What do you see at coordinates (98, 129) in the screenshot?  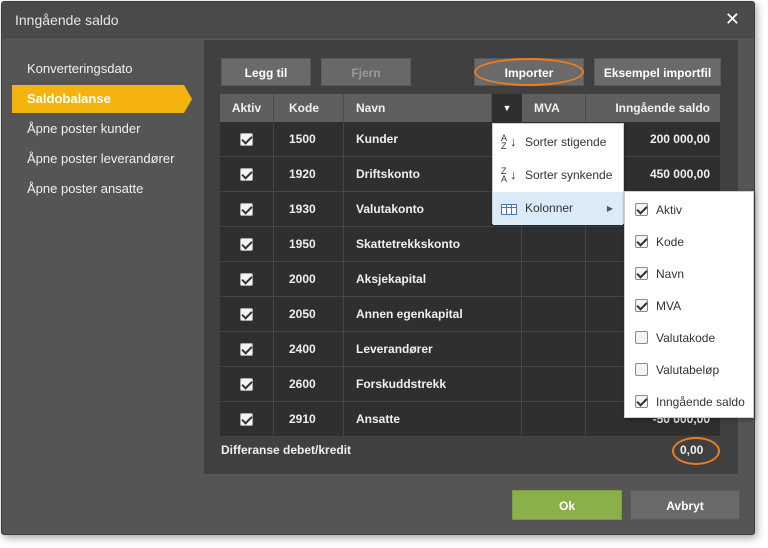 I see `sidebar-item-apne-poster-kunder: Åpne poster kunder` at bounding box center [98, 129].